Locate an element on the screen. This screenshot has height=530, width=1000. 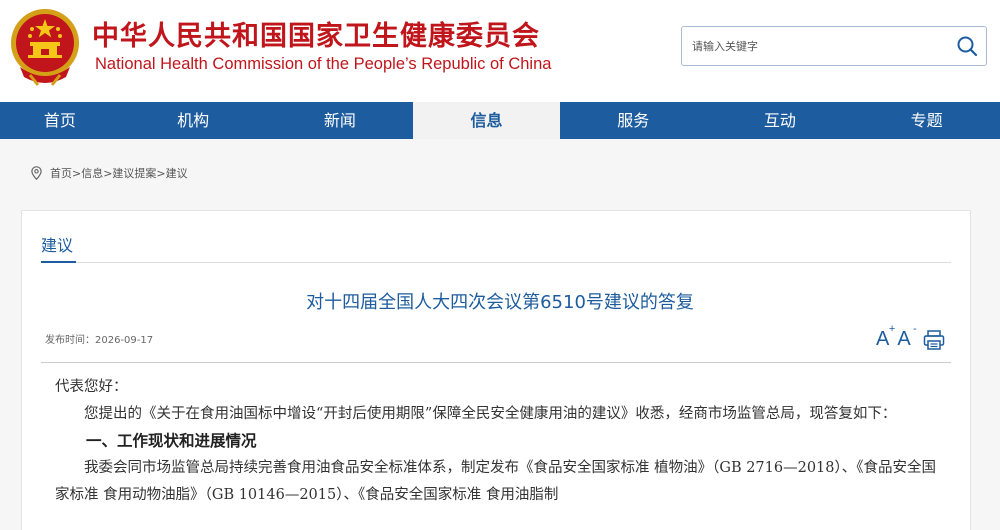
plus-icon: + is located at coordinates (892, 329).